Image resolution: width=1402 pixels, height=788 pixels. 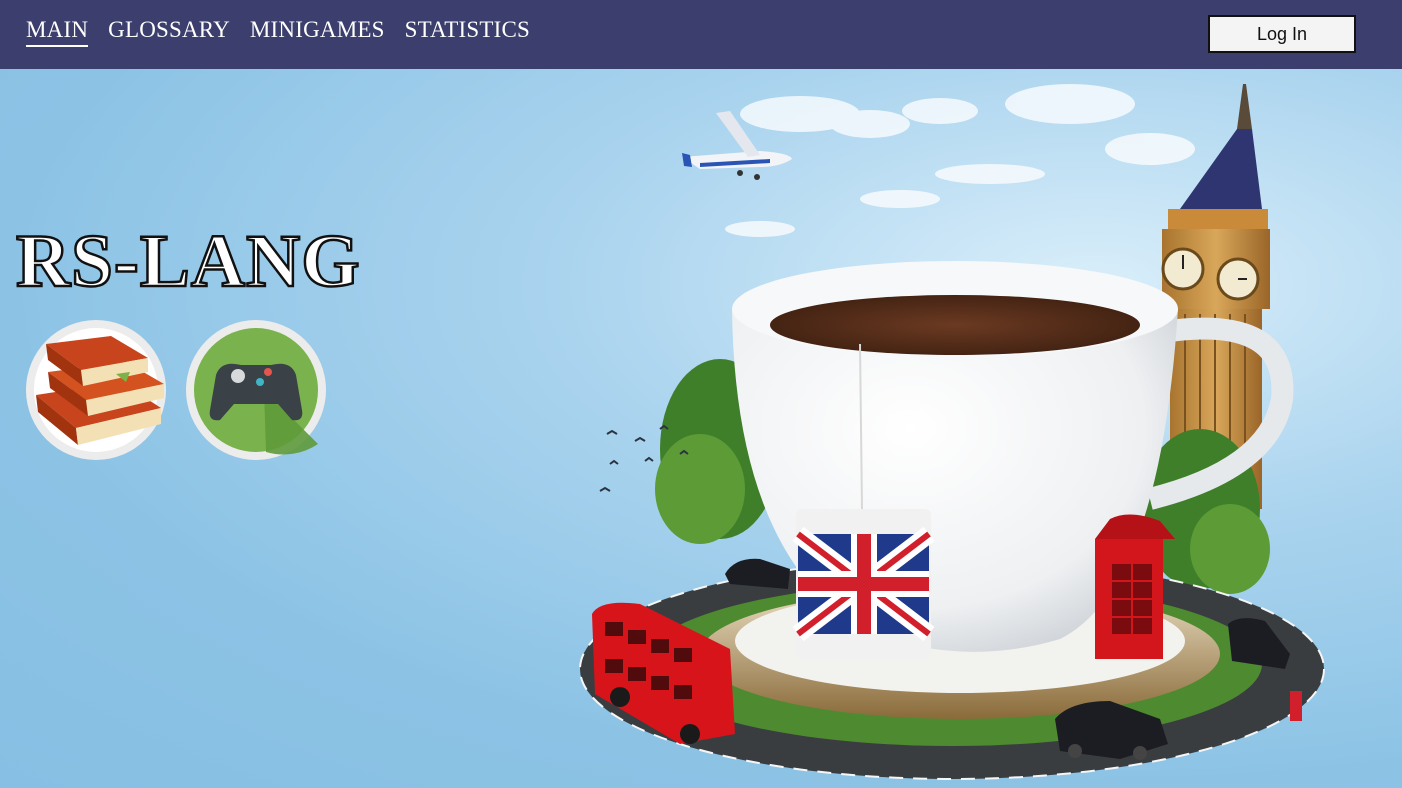 I want to click on glossary-shortcut-button, so click(x=96, y=390).